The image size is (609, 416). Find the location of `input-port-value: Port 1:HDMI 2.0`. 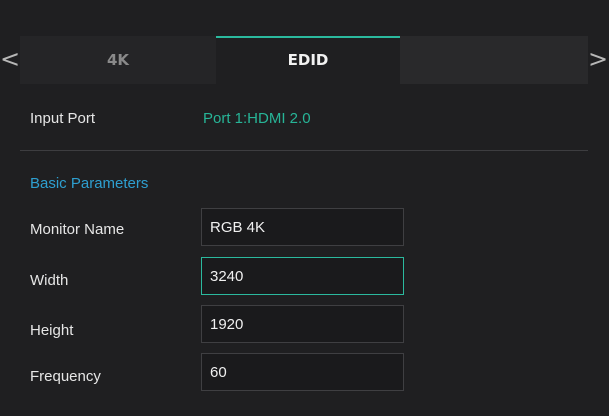

input-port-value: Port 1:HDMI 2.0 is located at coordinates (257, 118).